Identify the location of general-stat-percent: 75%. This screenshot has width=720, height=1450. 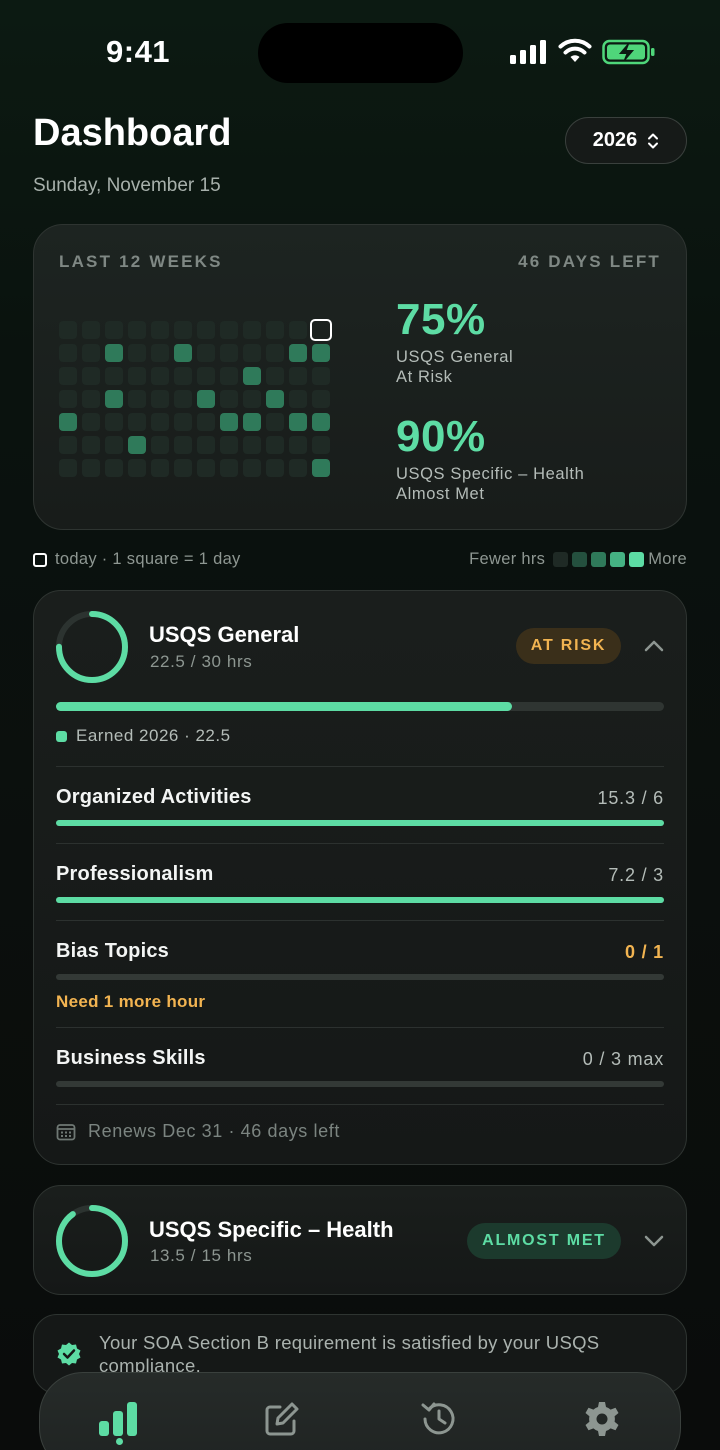
(441, 319).